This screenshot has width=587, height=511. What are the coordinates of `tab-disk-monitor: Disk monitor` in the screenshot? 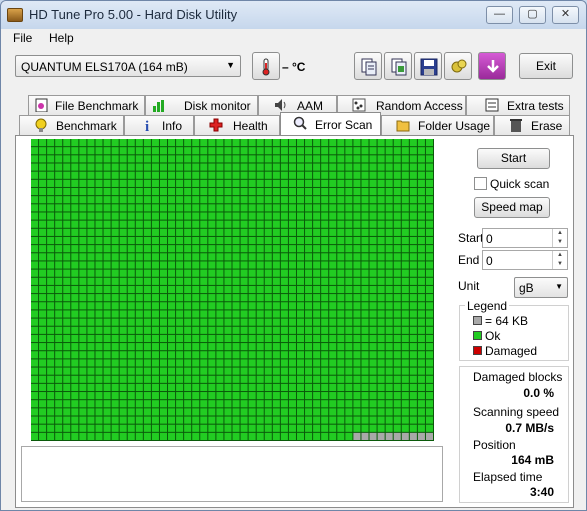 It's located at (201, 105).